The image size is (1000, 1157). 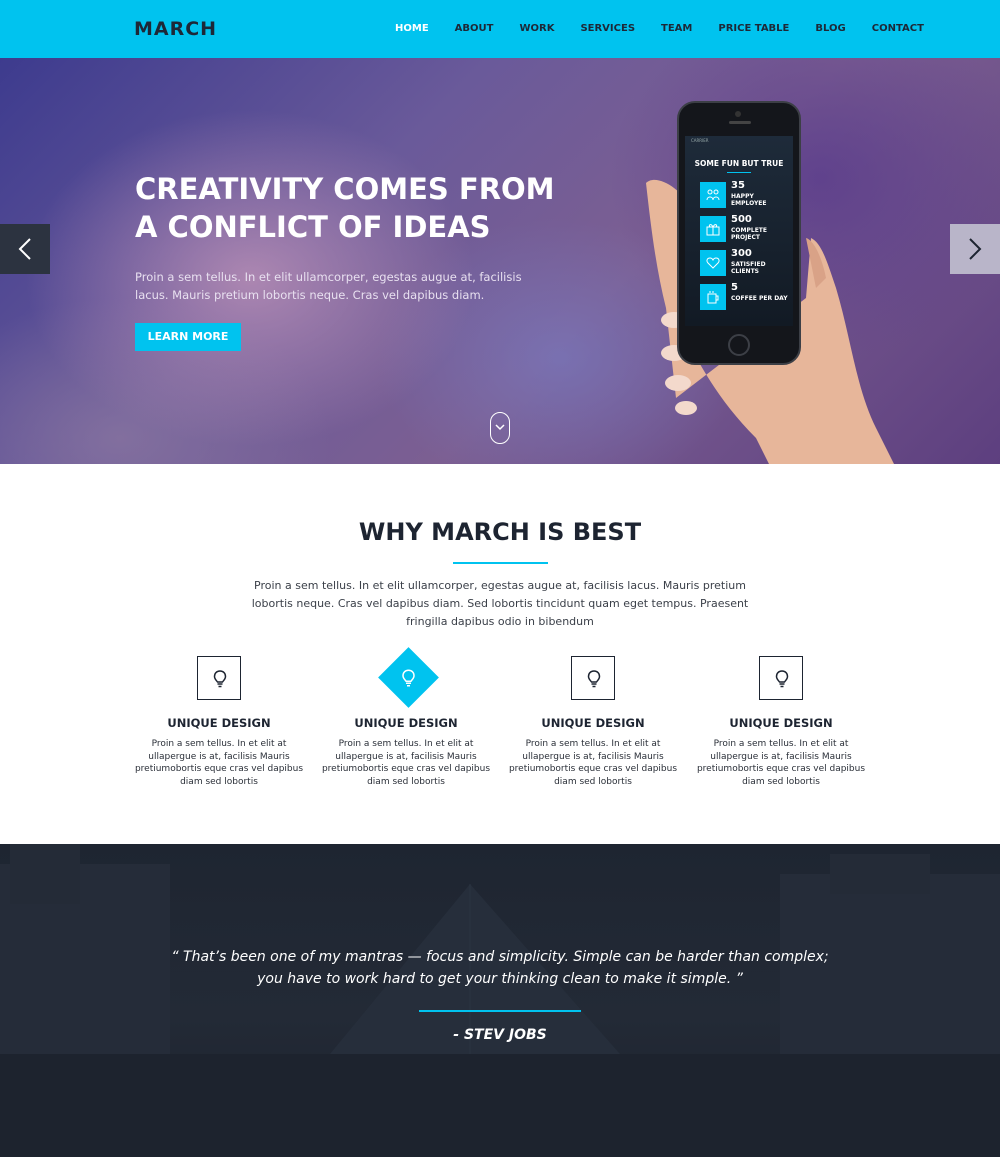 What do you see at coordinates (500, 532) in the screenshot?
I see `section-title: WHY MARCH IS BEST` at bounding box center [500, 532].